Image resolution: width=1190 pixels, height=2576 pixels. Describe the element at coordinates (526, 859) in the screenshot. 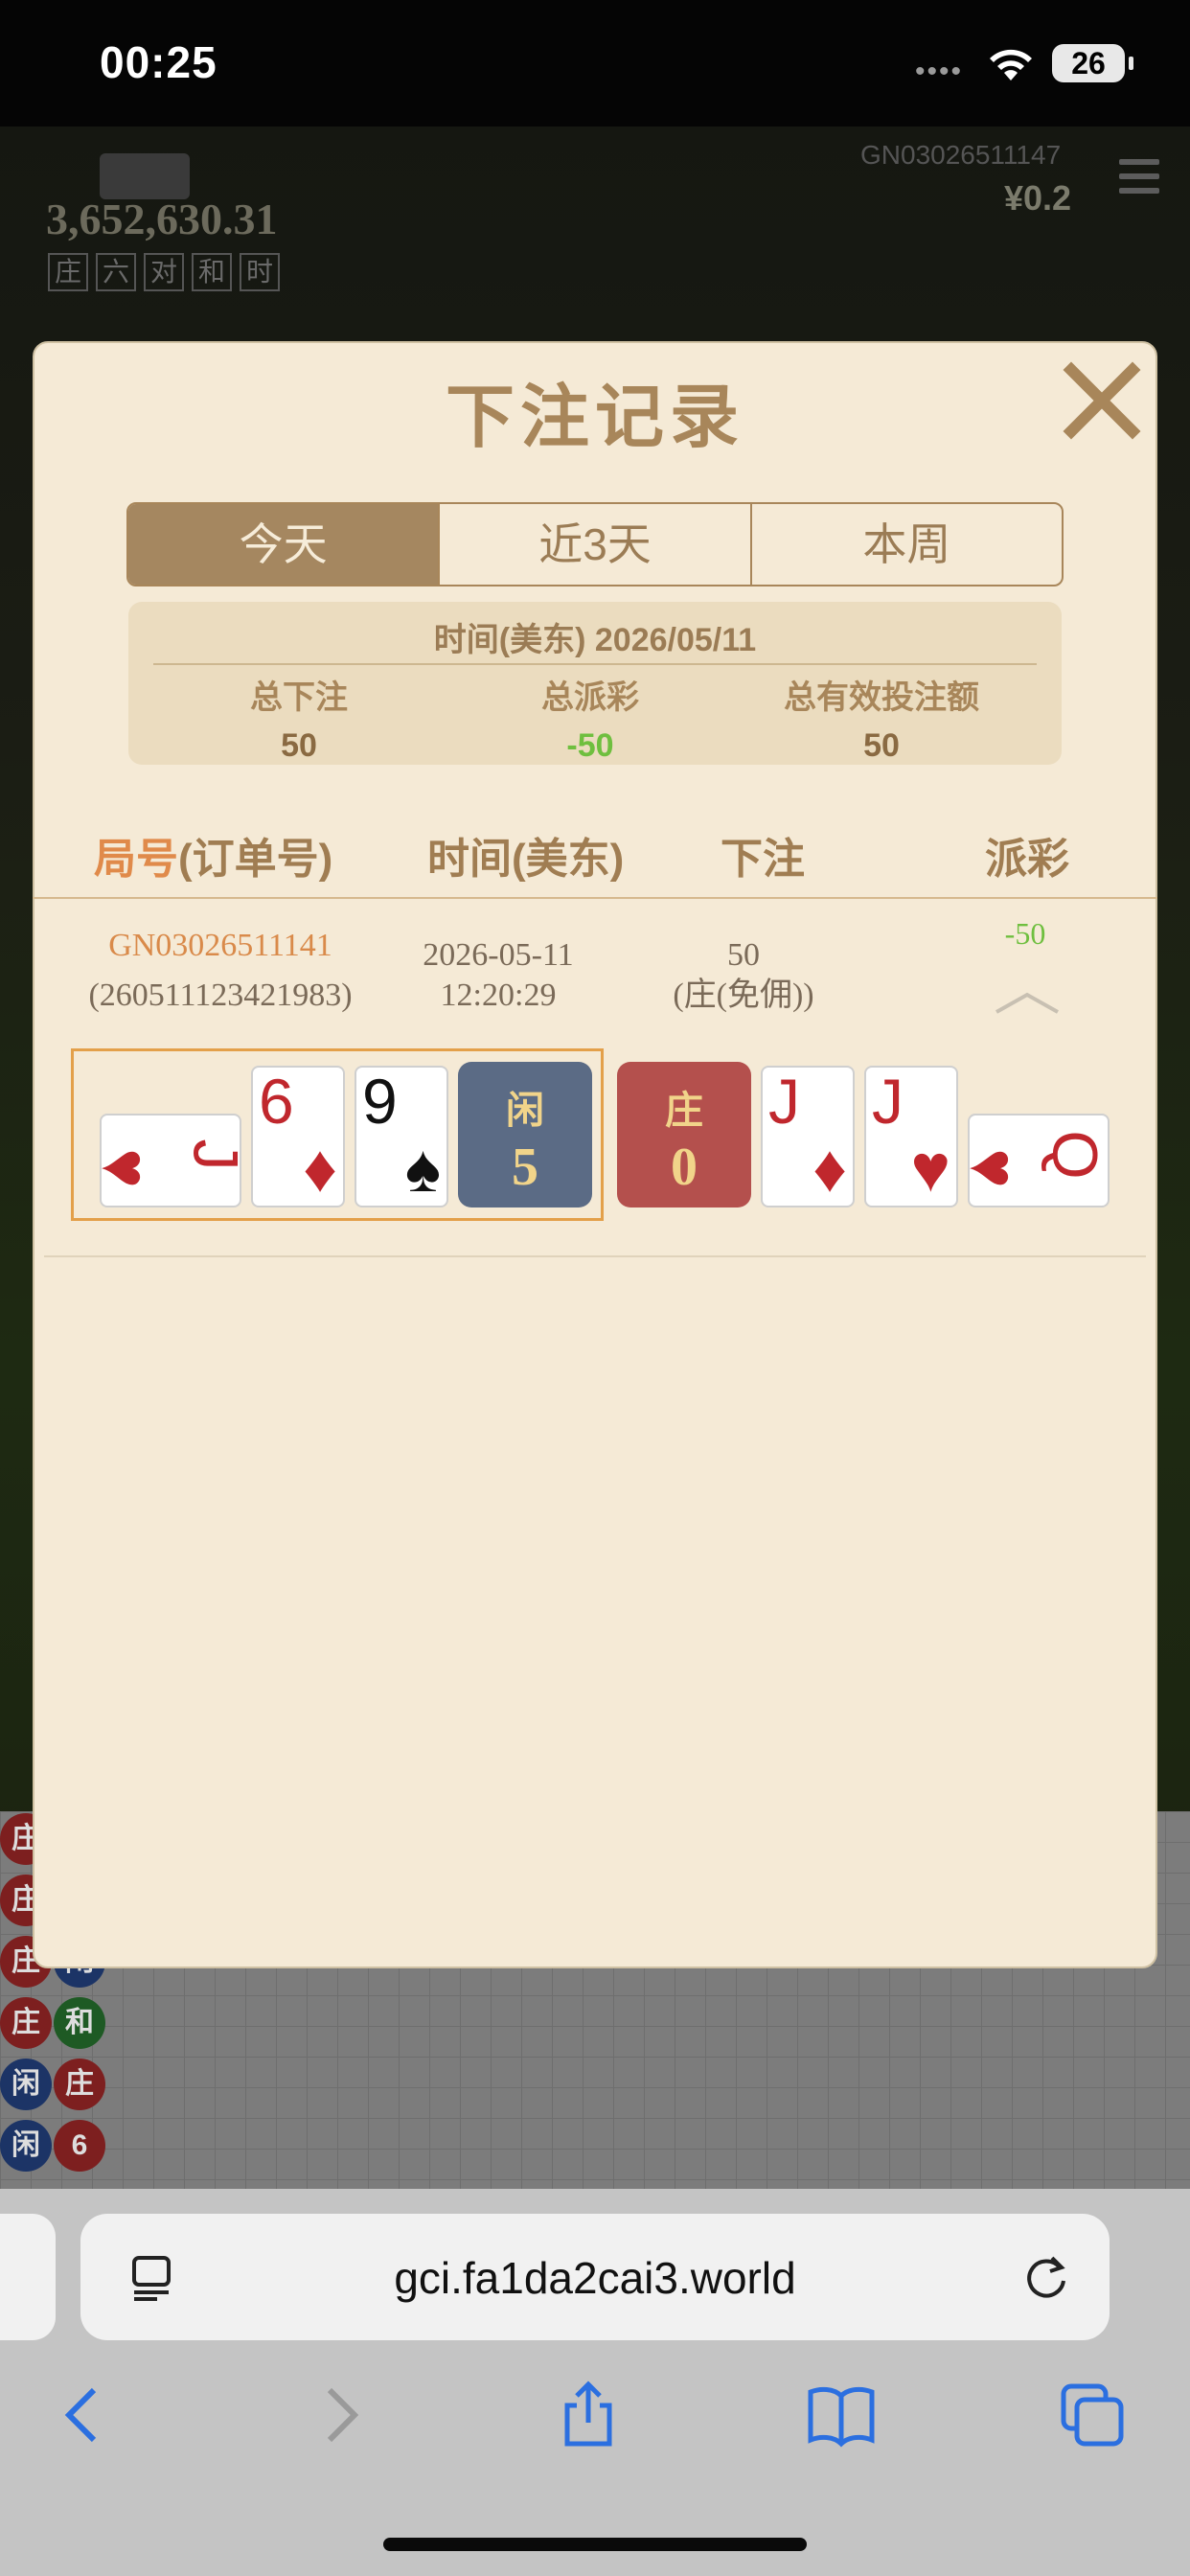

I see `header-time: 时间(美东)` at that location.